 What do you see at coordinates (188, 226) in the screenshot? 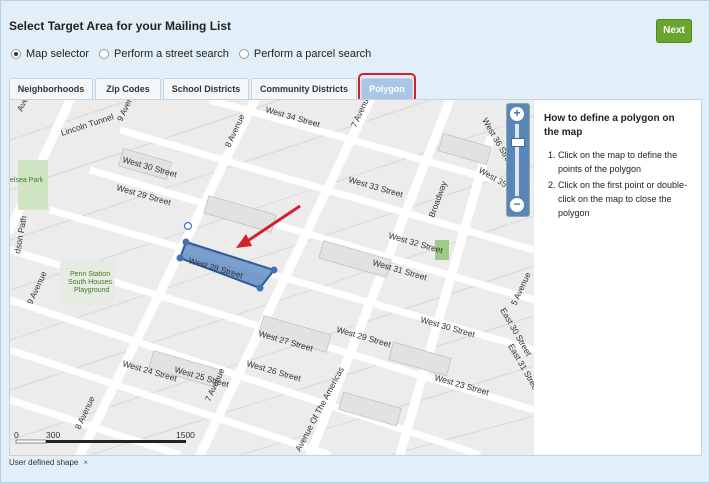
I see `polygon-start-point` at bounding box center [188, 226].